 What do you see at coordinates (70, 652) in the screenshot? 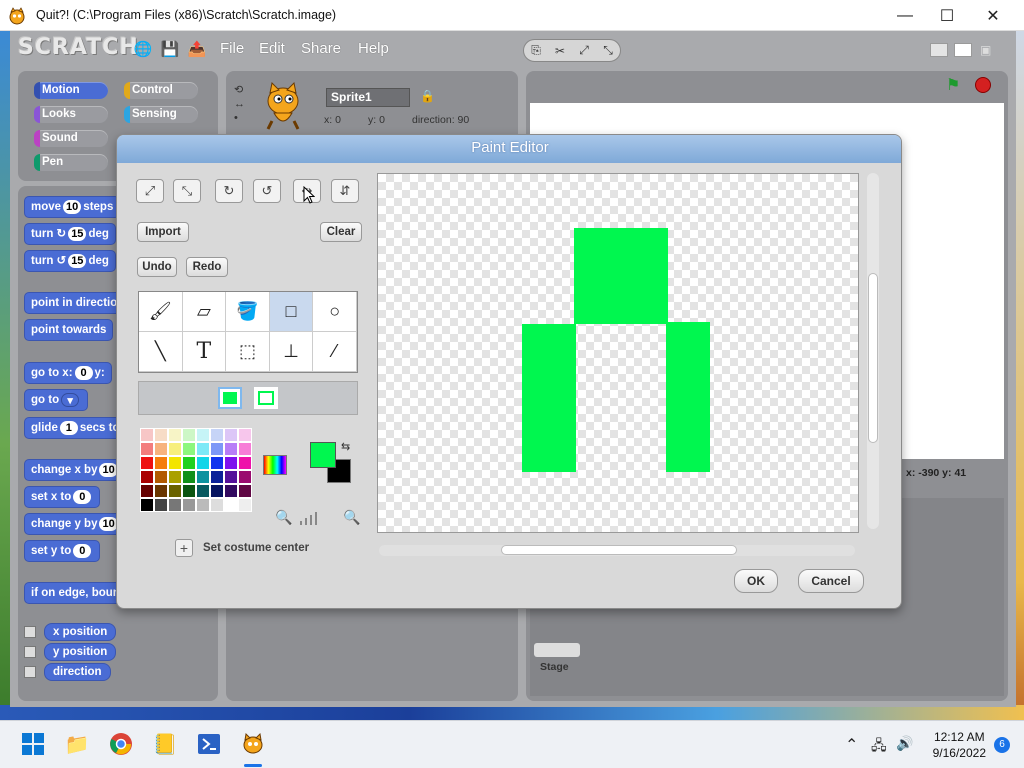
I see `reporter-y-position: y position` at bounding box center [70, 652].